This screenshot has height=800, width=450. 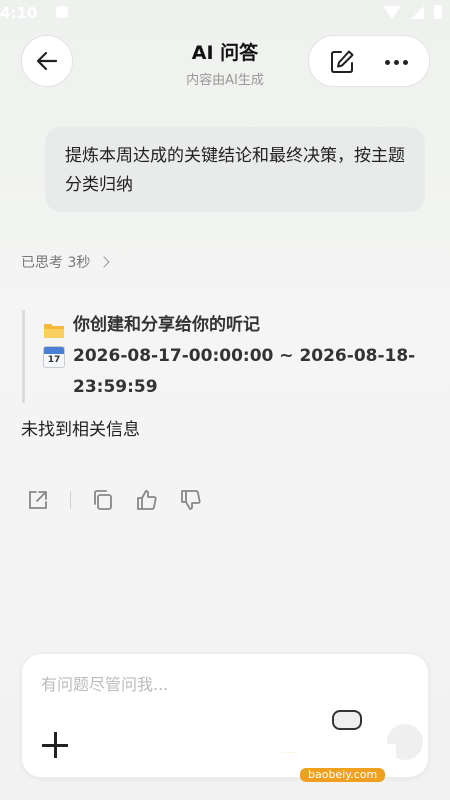 What do you see at coordinates (55, 745) in the screenshot?
I see `add-attachment-button` at bounding box center [55, 745].